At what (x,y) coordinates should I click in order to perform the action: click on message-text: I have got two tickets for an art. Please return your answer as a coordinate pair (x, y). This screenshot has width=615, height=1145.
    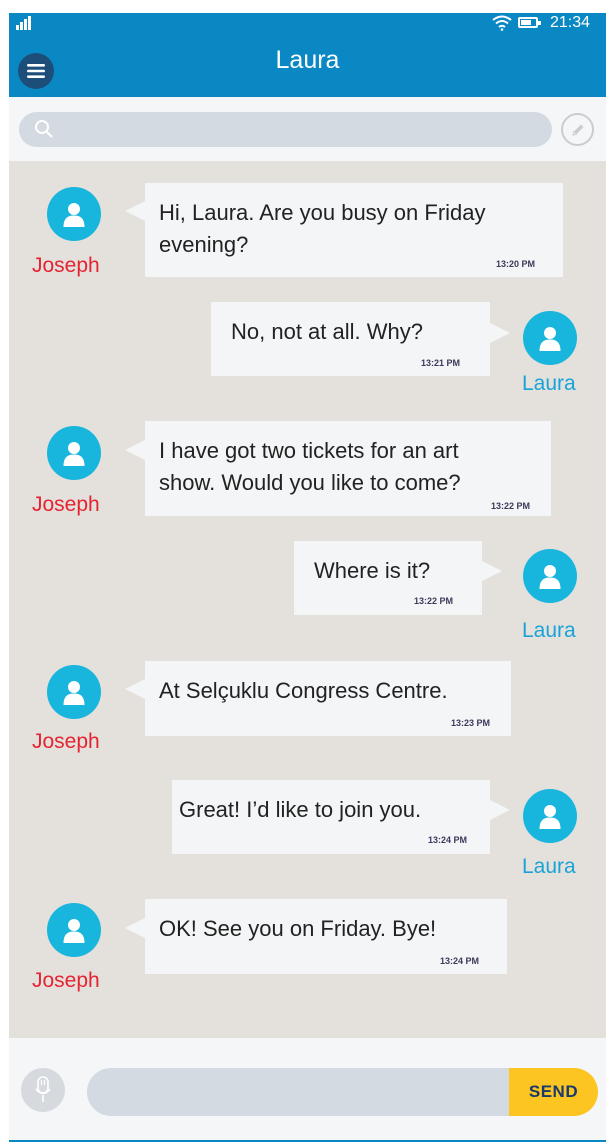
    Looking at the image, I should click on (309, 450).